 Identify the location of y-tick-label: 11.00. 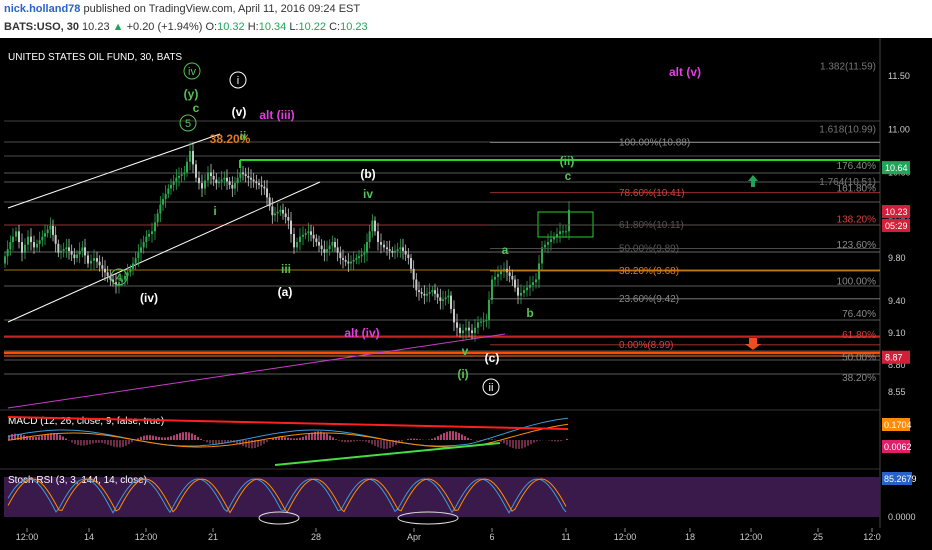
(899, 130).